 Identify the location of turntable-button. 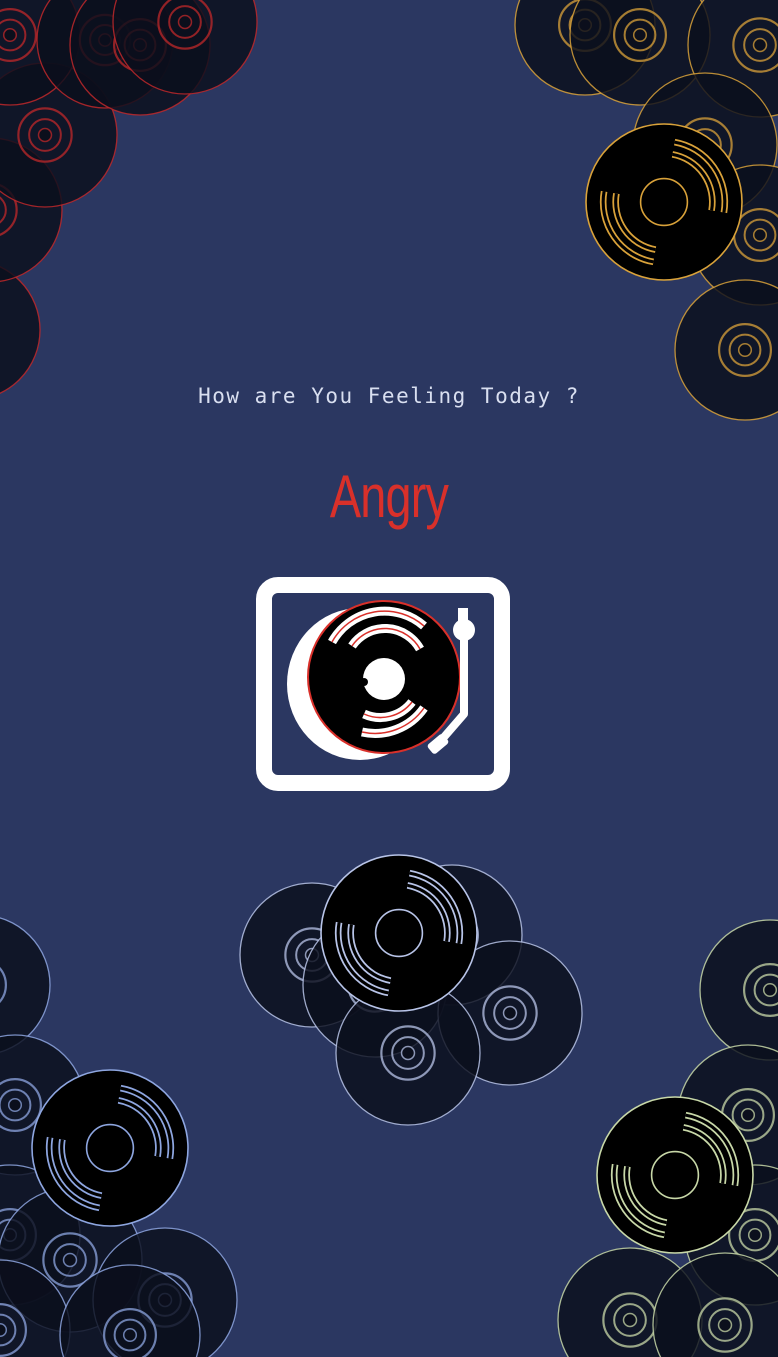
(383, 683).